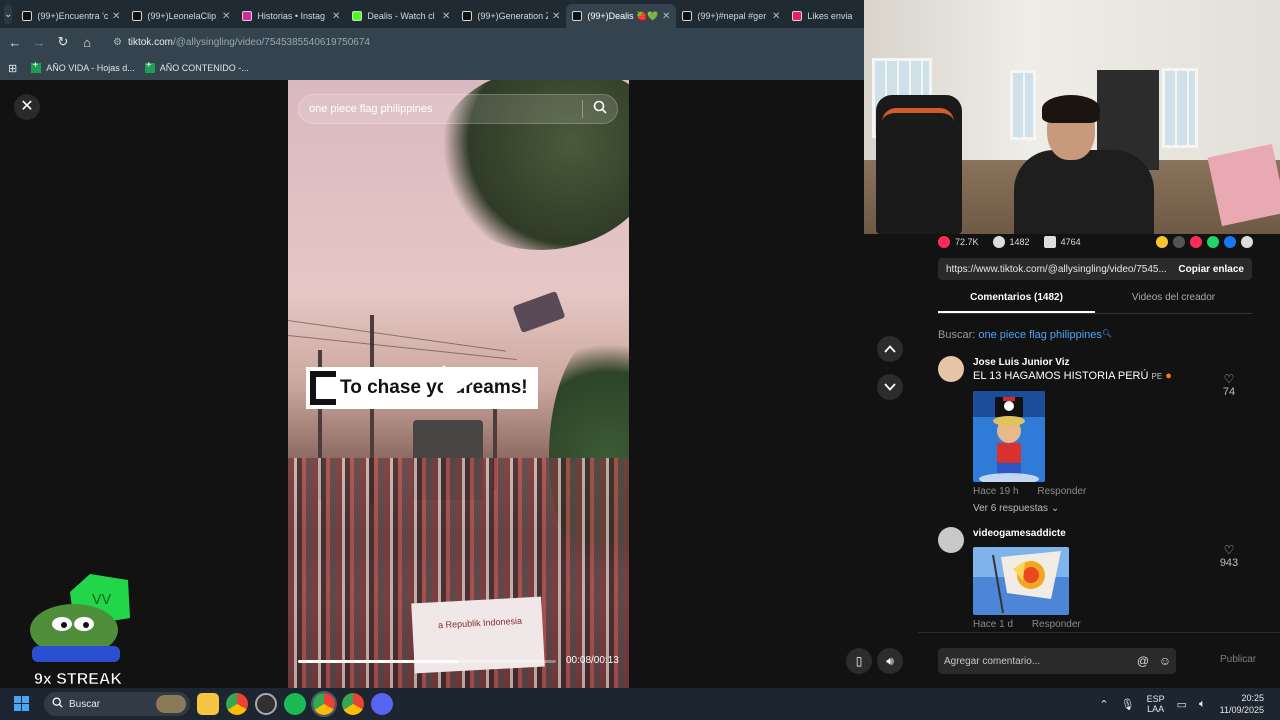 This screenshot has height=720, width=1280. I want to click on comment-count: 1482, so click(1019, 242).